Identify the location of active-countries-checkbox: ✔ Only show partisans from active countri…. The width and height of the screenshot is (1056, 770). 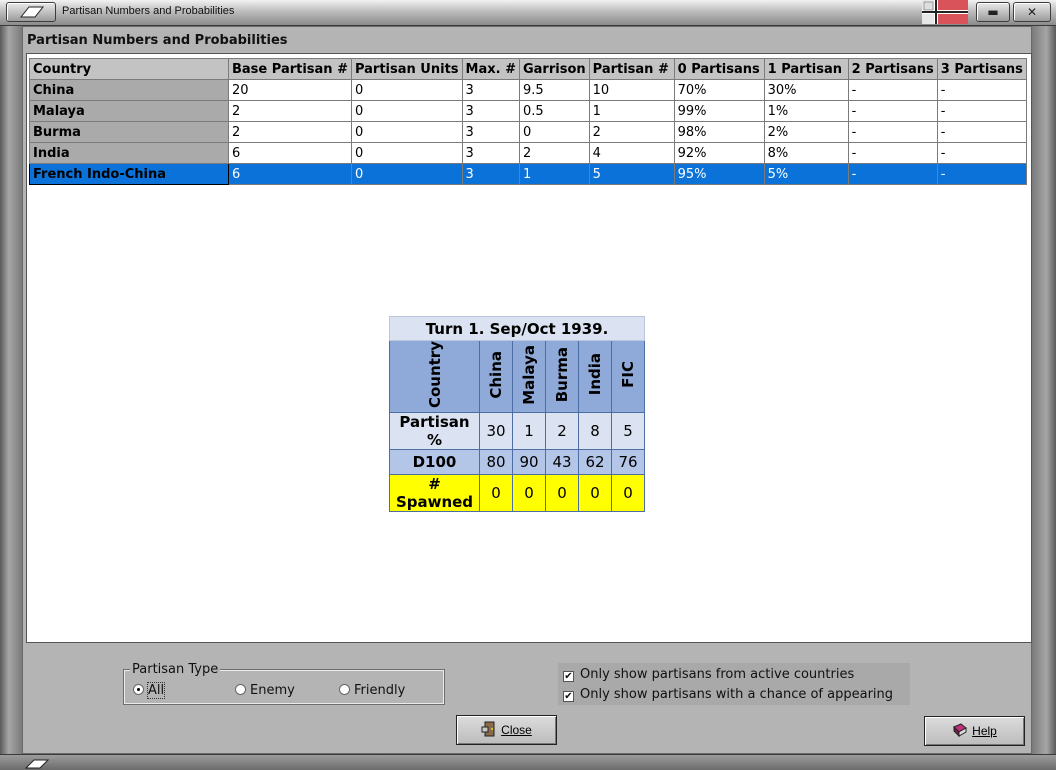
(708, 674).